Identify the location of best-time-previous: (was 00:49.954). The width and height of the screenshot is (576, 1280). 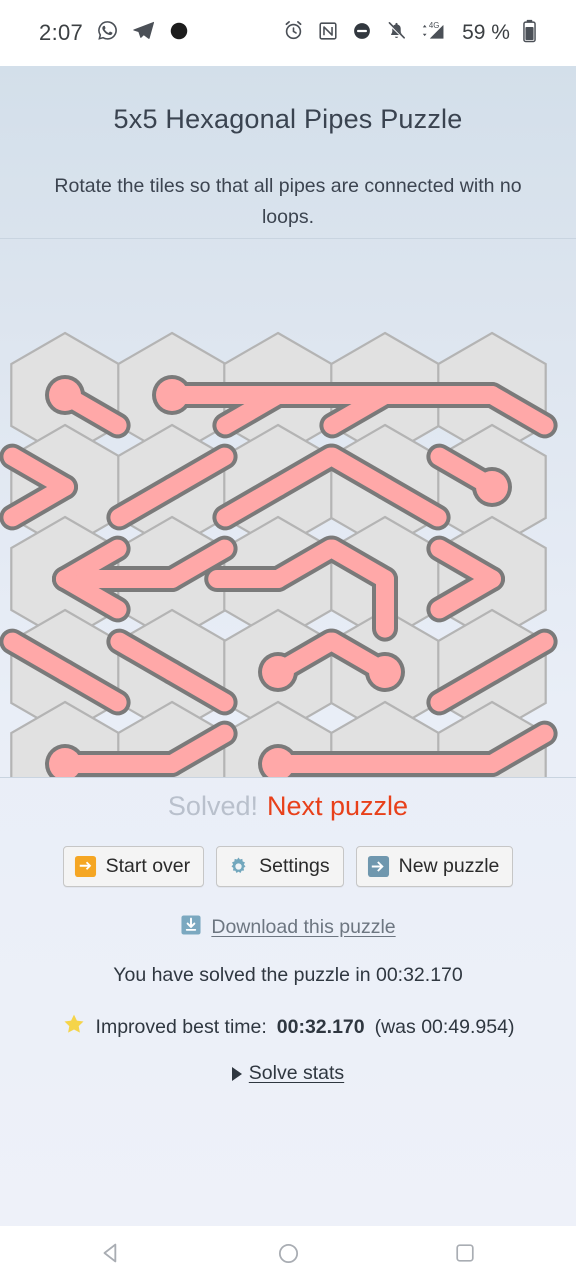
(444, 1026).